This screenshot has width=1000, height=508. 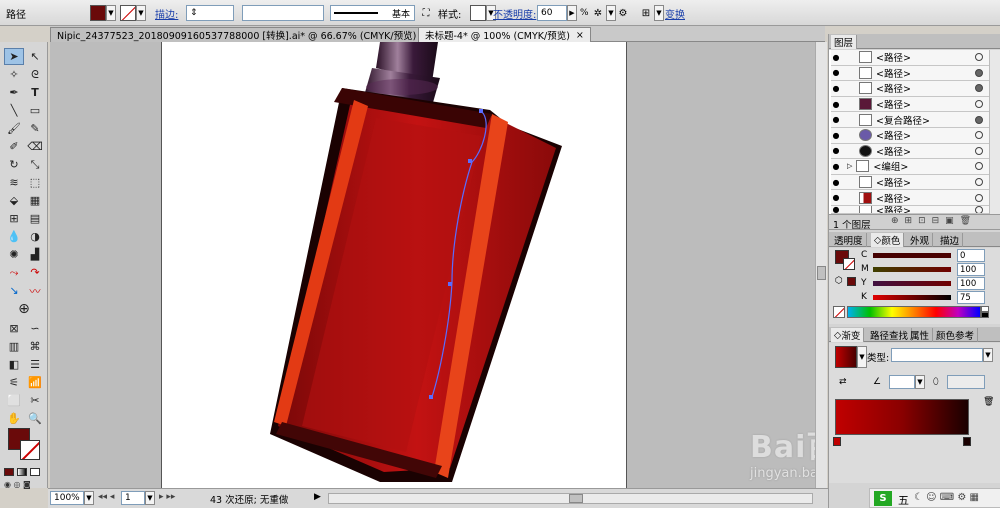 I want to click on layer-action-icons: ⊕⊞⊡⊟▣🗑, so click(x=934, y=221).